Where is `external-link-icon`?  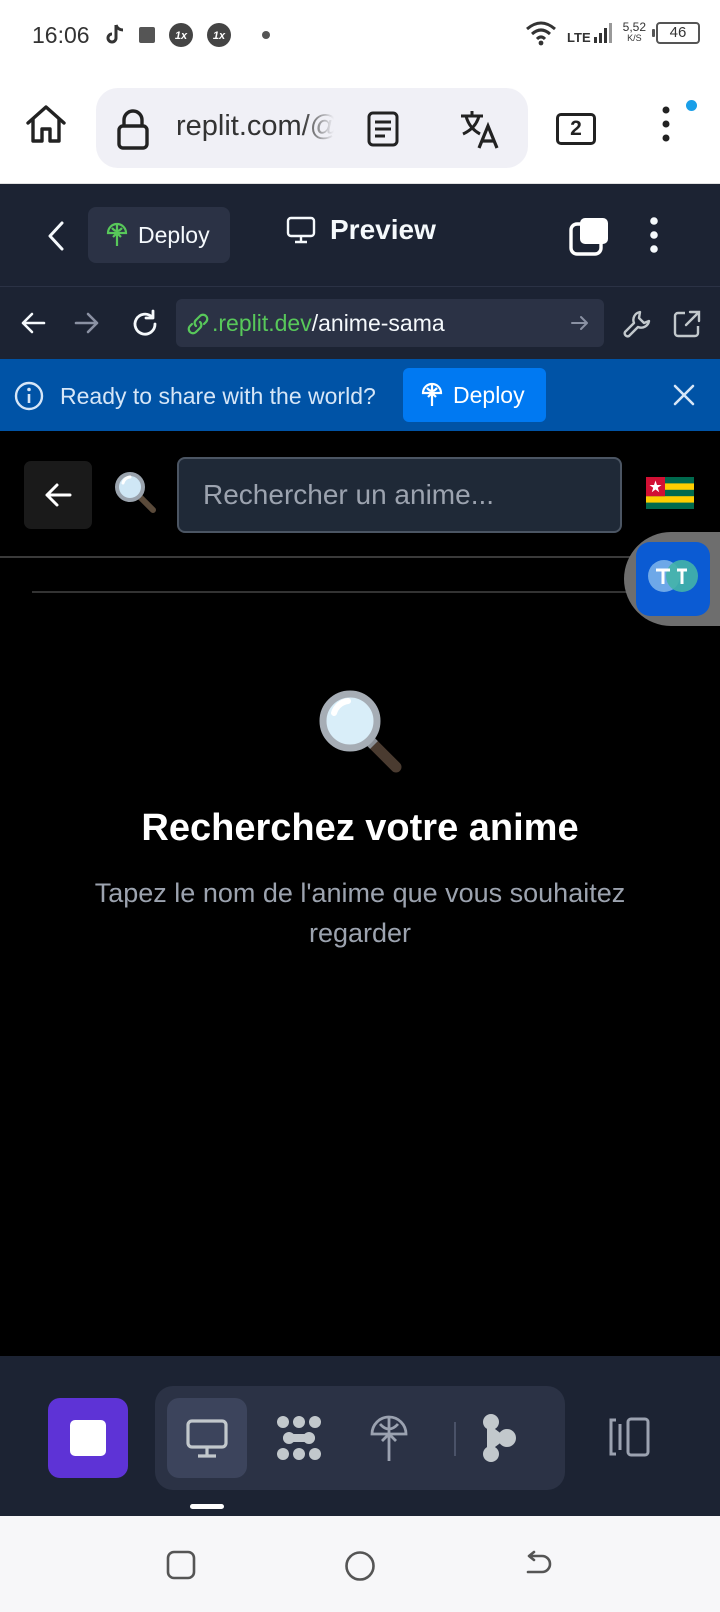 external-link-icon is located at coordinates (687, 324).